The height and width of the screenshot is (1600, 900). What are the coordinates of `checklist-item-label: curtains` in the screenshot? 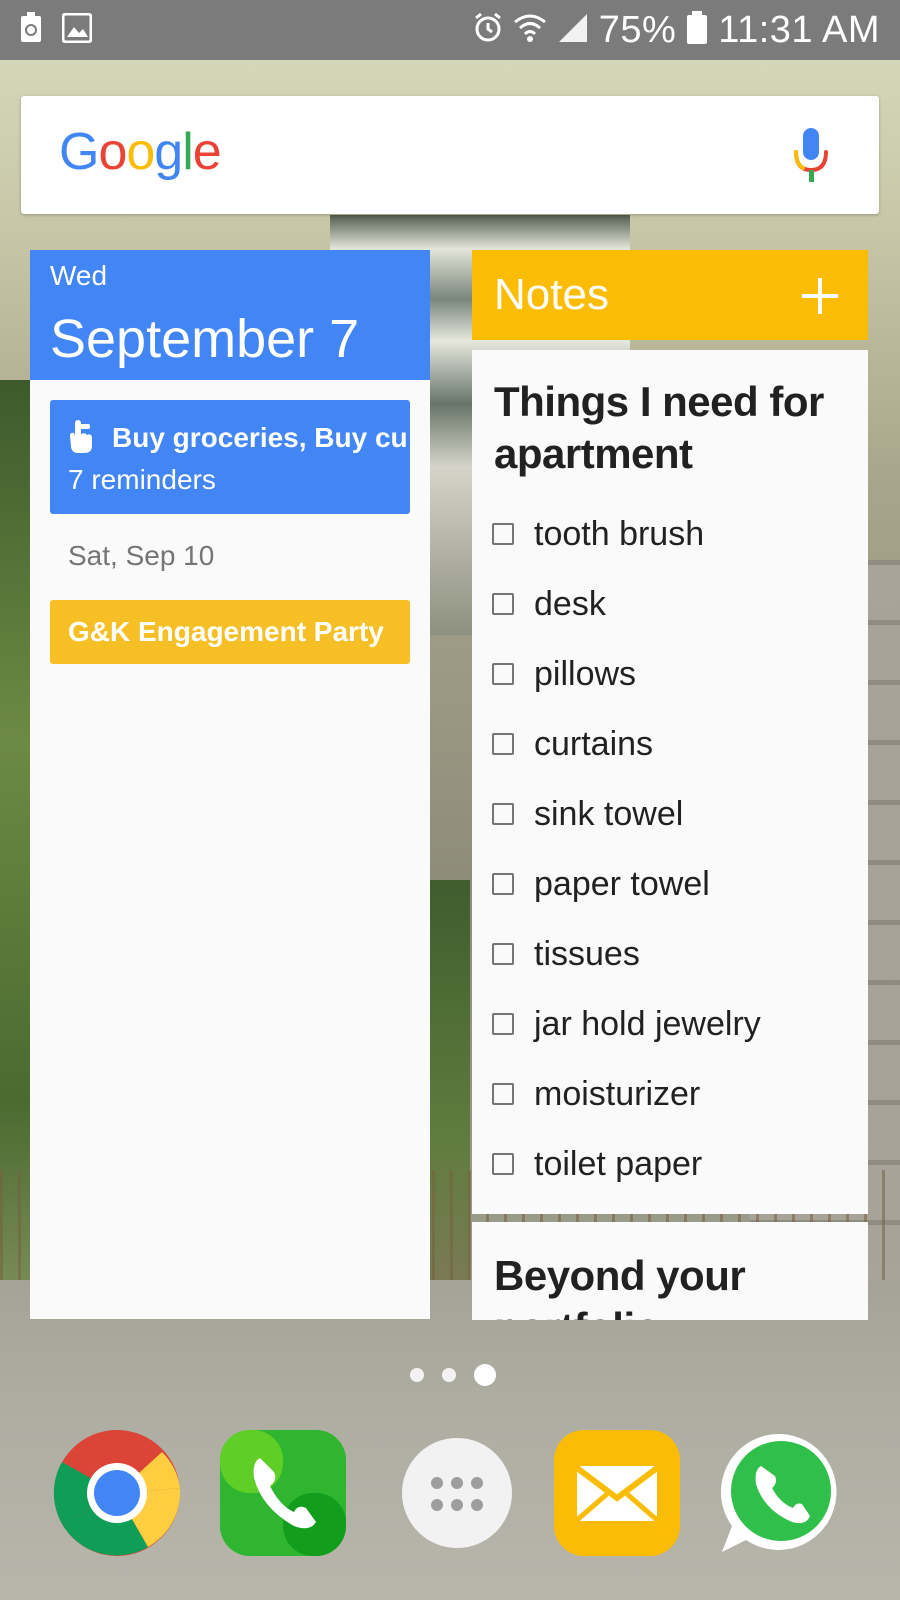 It's located at (594, 743).